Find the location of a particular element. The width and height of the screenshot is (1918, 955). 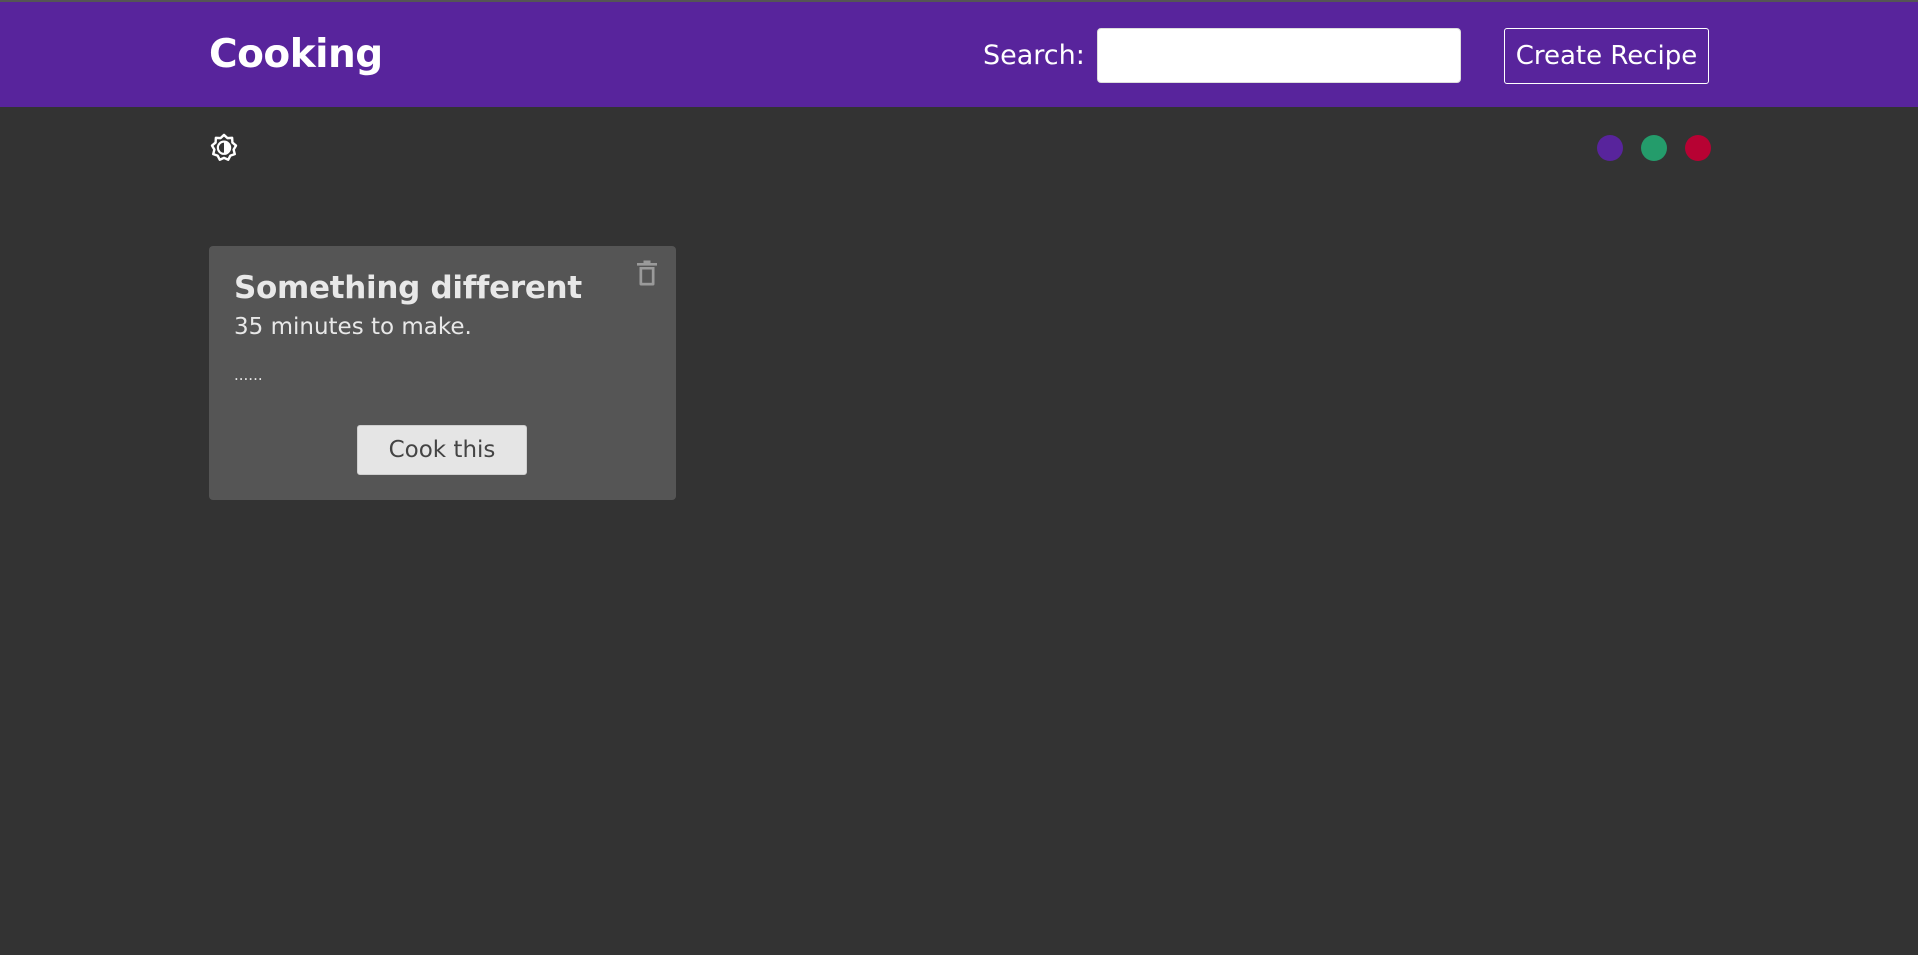

search-label: Search: is located at coordinates (1034, 55).